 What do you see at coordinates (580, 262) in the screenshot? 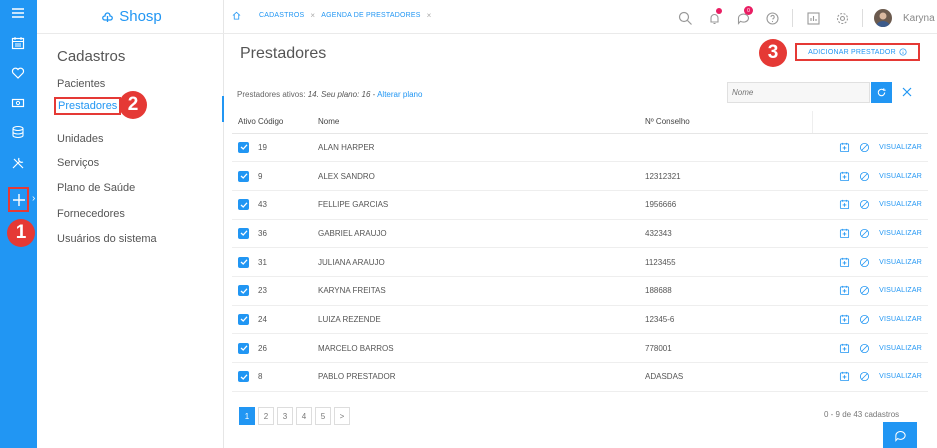
I see `table-row: 31 JULIANA ARAUJO 1123455 VISUALIZAR` at bounding box center [580, 262].